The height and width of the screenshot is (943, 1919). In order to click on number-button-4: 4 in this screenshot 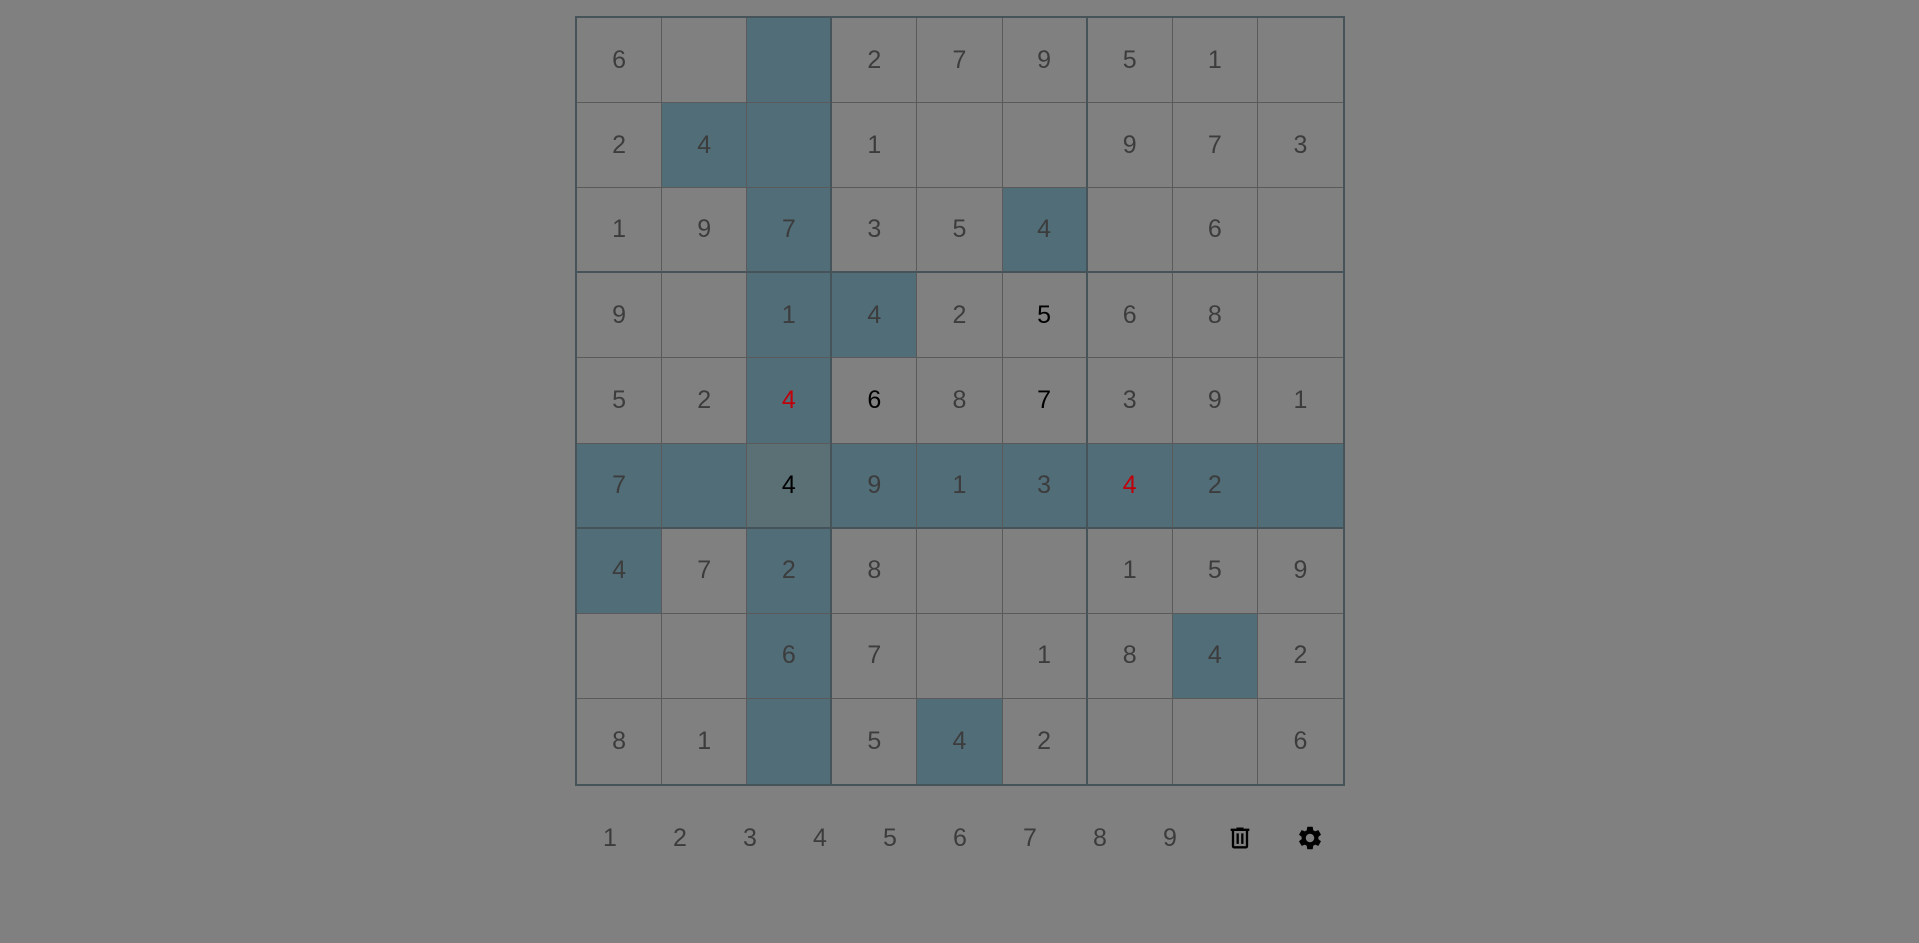, I will do `click(820, 838)`.